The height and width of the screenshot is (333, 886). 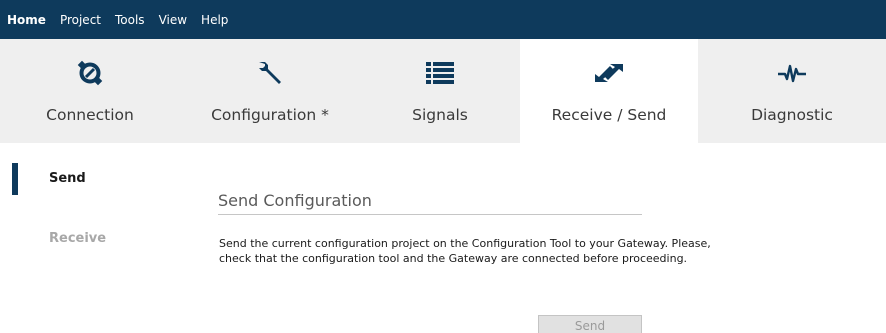 I want to click on transfer-arrows-icon, so click(x=609, y=73).